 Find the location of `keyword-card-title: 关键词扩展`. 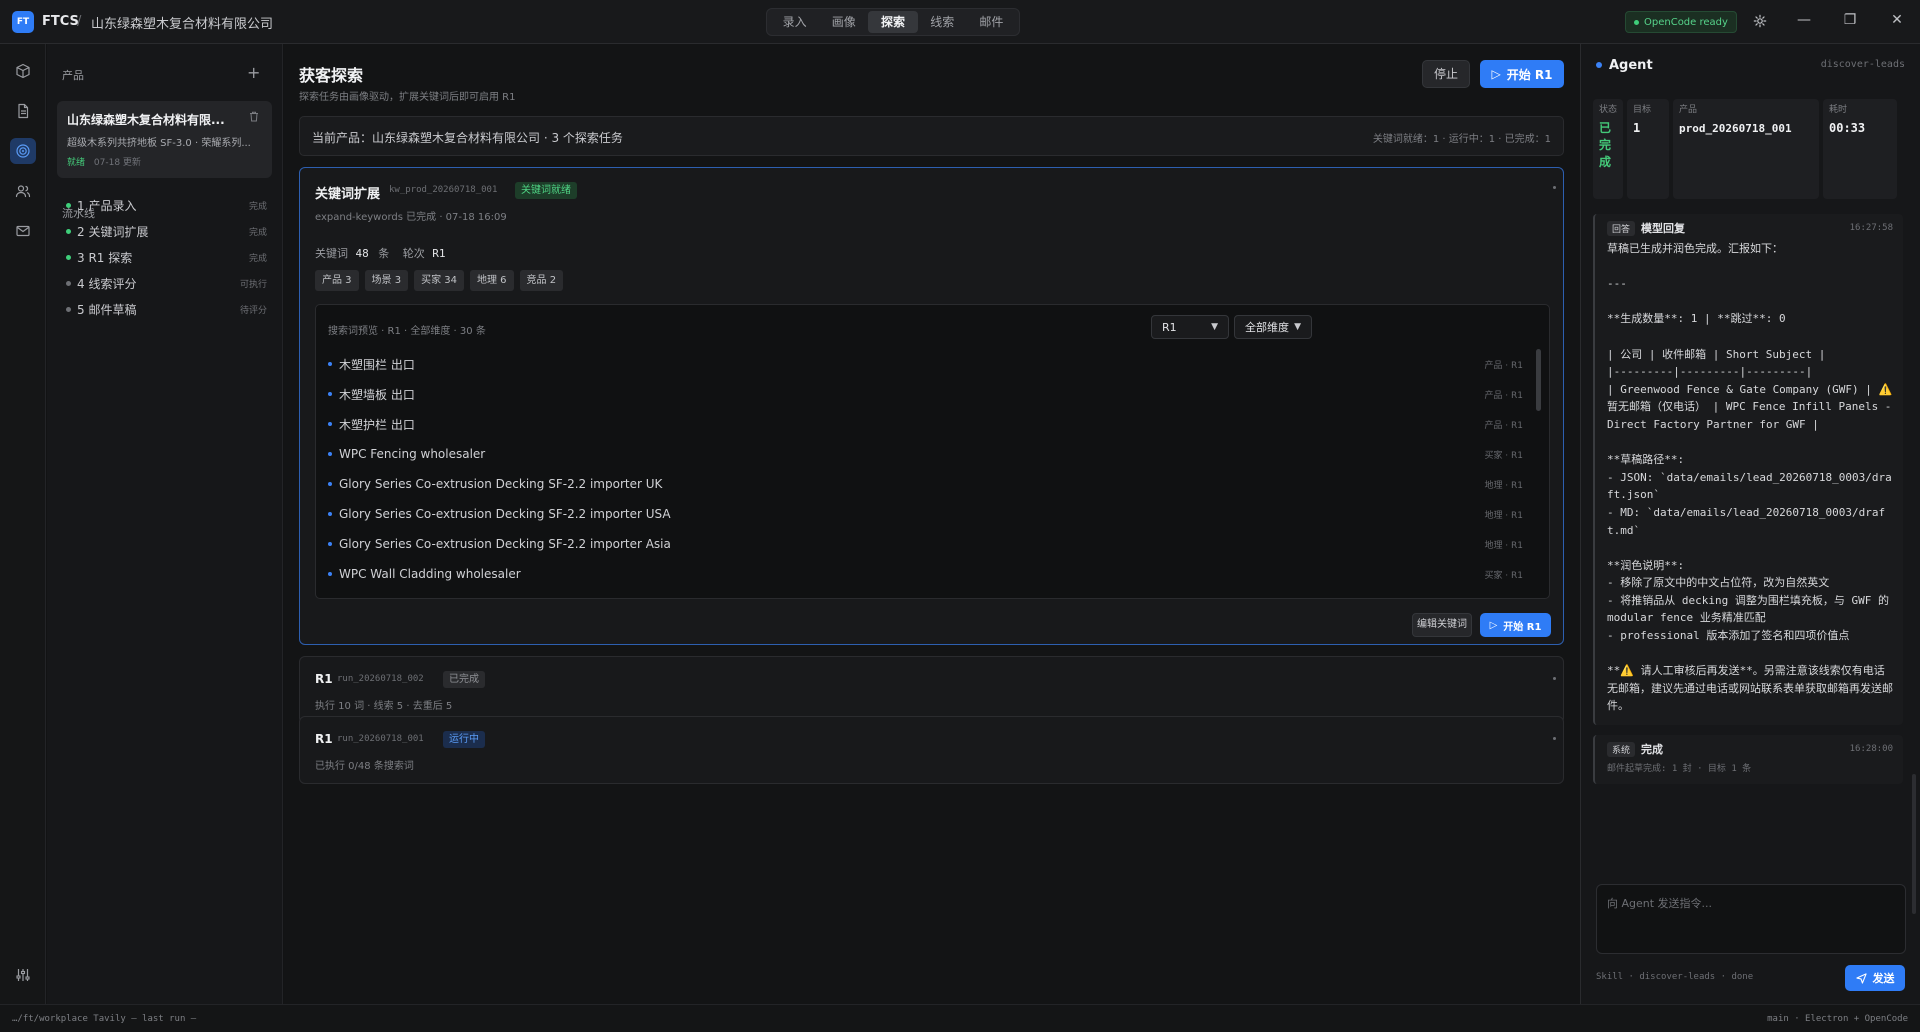

keyword-card-title: 关键词扩展 is located at coordinates (348, 194).